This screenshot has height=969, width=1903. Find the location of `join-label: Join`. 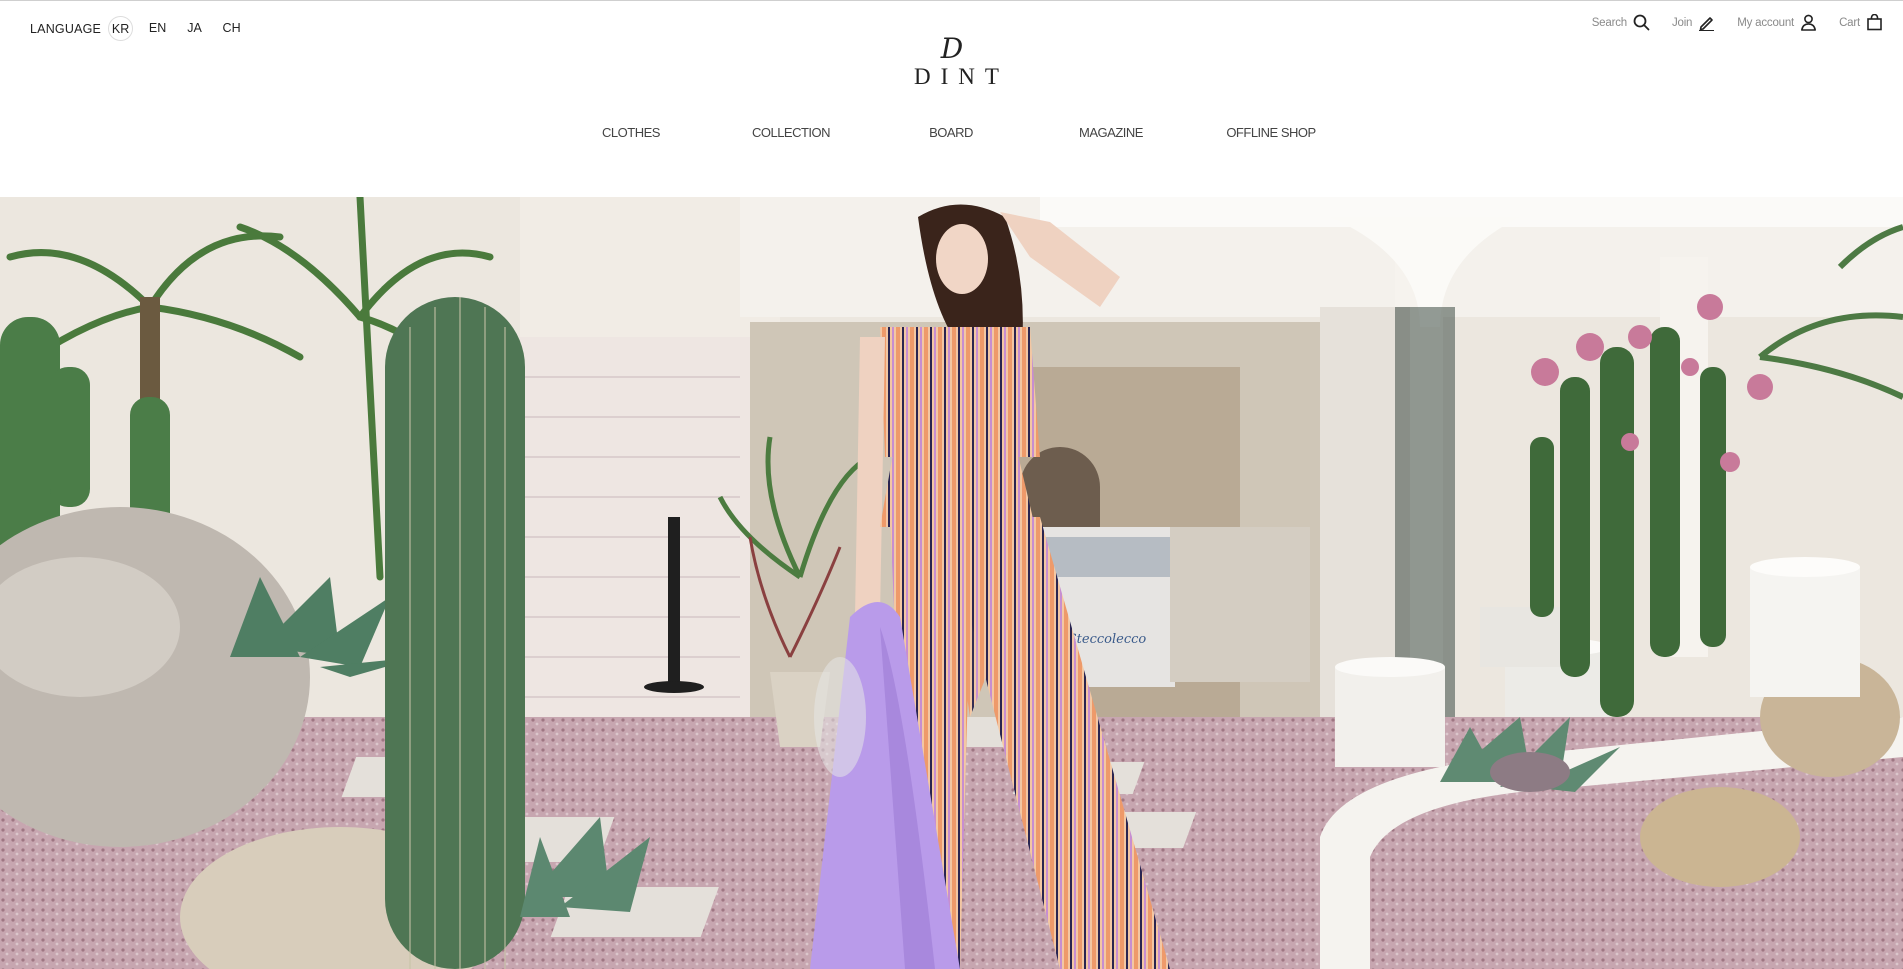

join-label: Join is located at coordinates (1682, 22).